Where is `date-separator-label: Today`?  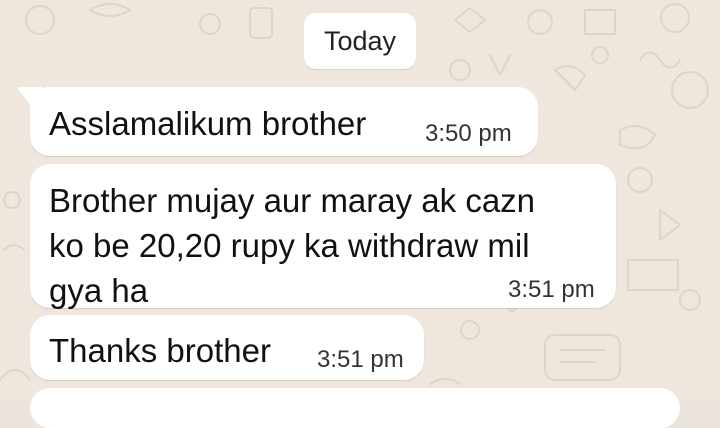
date-separator-label: Today is located at coordinates (360, 40).